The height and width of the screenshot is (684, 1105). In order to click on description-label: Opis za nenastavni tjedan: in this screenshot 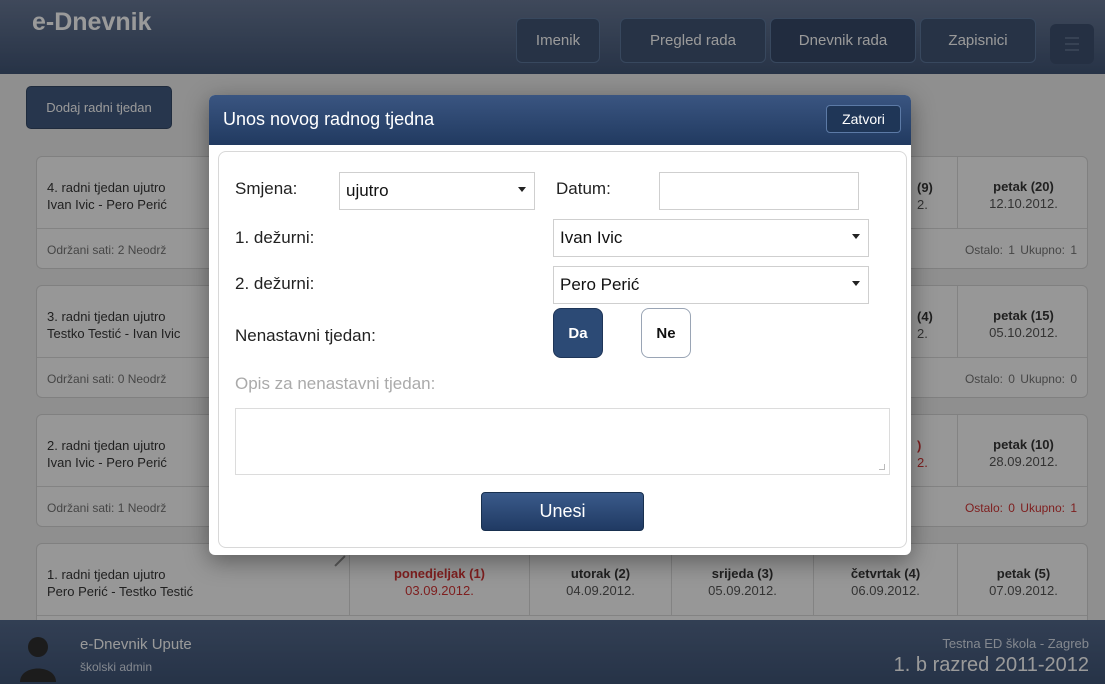, I will do `click(335, 383)`.